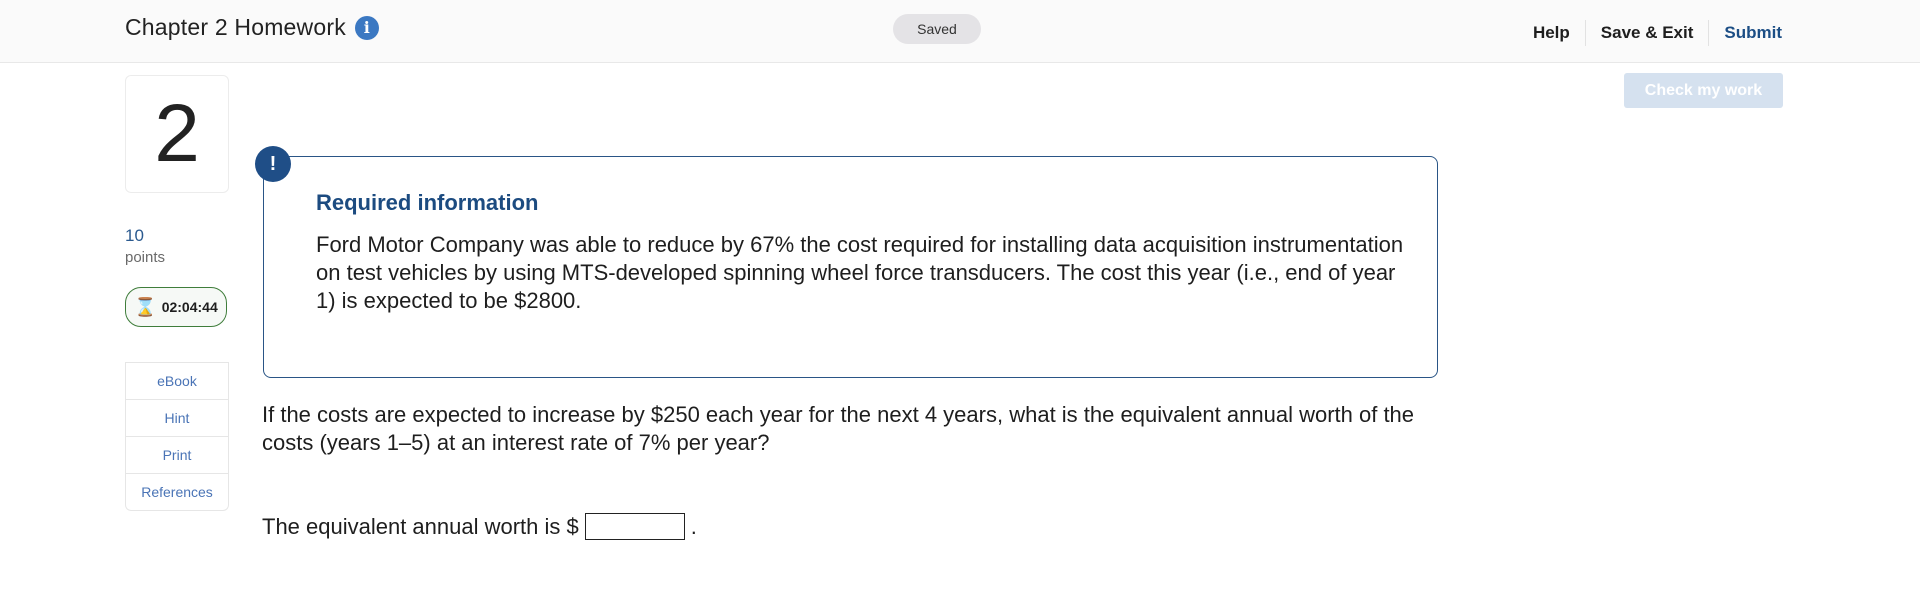 The image size is (1920, 600). What do you see at coordinates (273, 164) in the screenshot?
I see `exclamation-icon: !` at bounding box center [273, 164].